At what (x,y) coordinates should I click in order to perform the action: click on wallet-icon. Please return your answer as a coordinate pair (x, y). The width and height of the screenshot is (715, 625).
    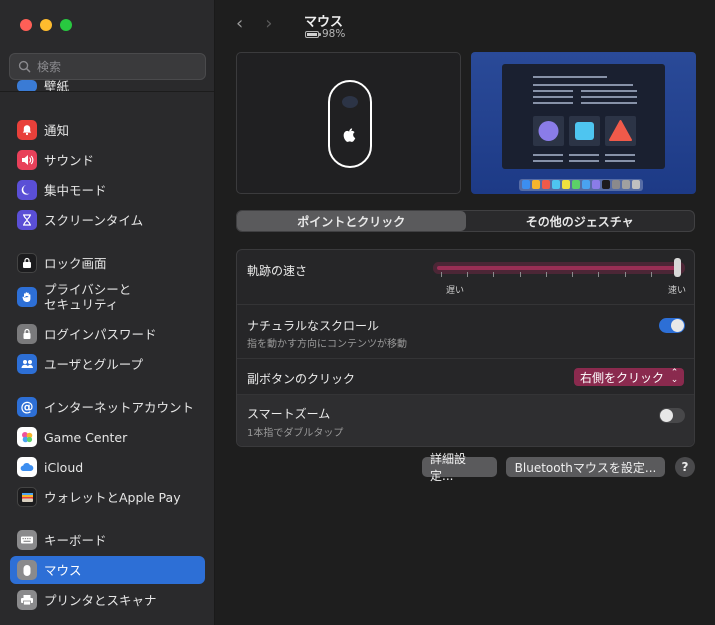
    Looking at the image, I should click on (27, 497).